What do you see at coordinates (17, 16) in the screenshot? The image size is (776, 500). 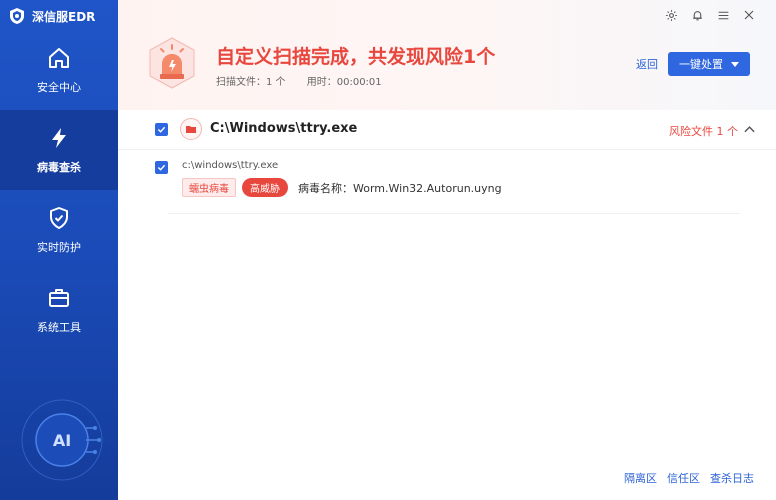 I see `shield-logo-icon` at bounding box center [17, 16].